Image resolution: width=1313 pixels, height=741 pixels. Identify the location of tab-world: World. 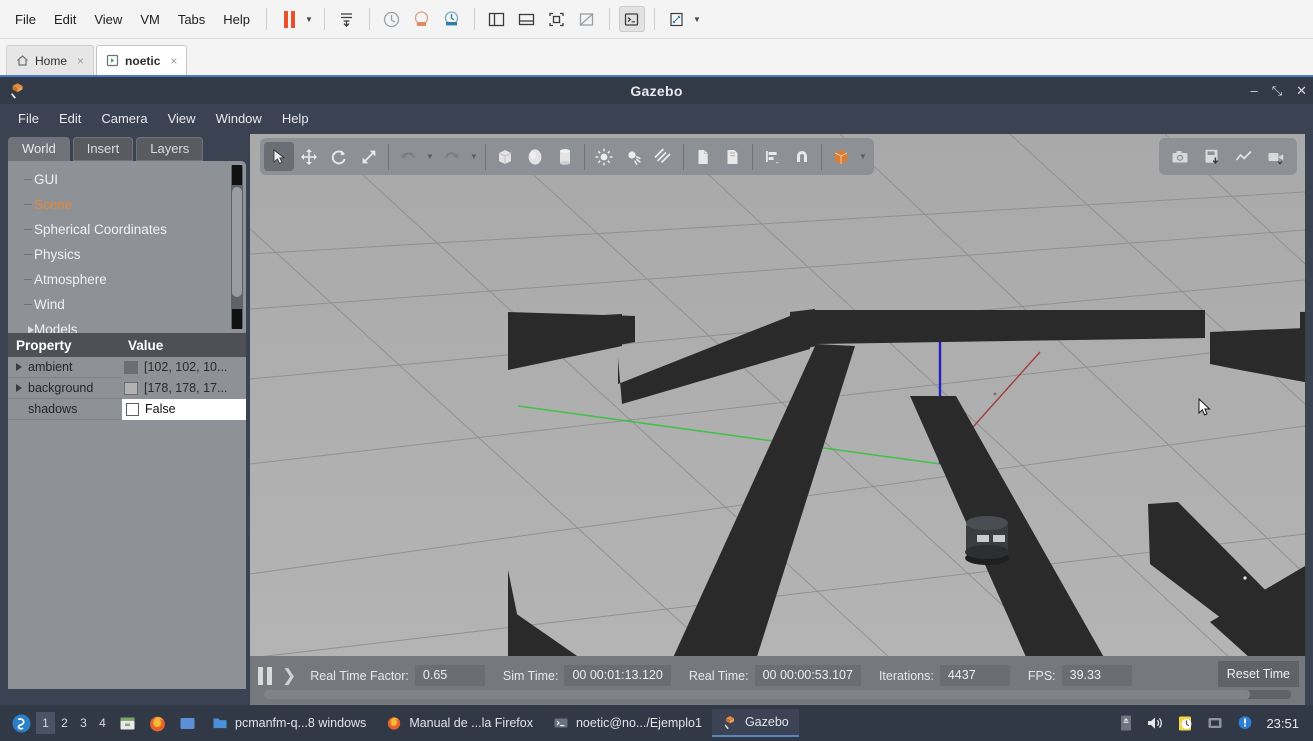
(39, 149).